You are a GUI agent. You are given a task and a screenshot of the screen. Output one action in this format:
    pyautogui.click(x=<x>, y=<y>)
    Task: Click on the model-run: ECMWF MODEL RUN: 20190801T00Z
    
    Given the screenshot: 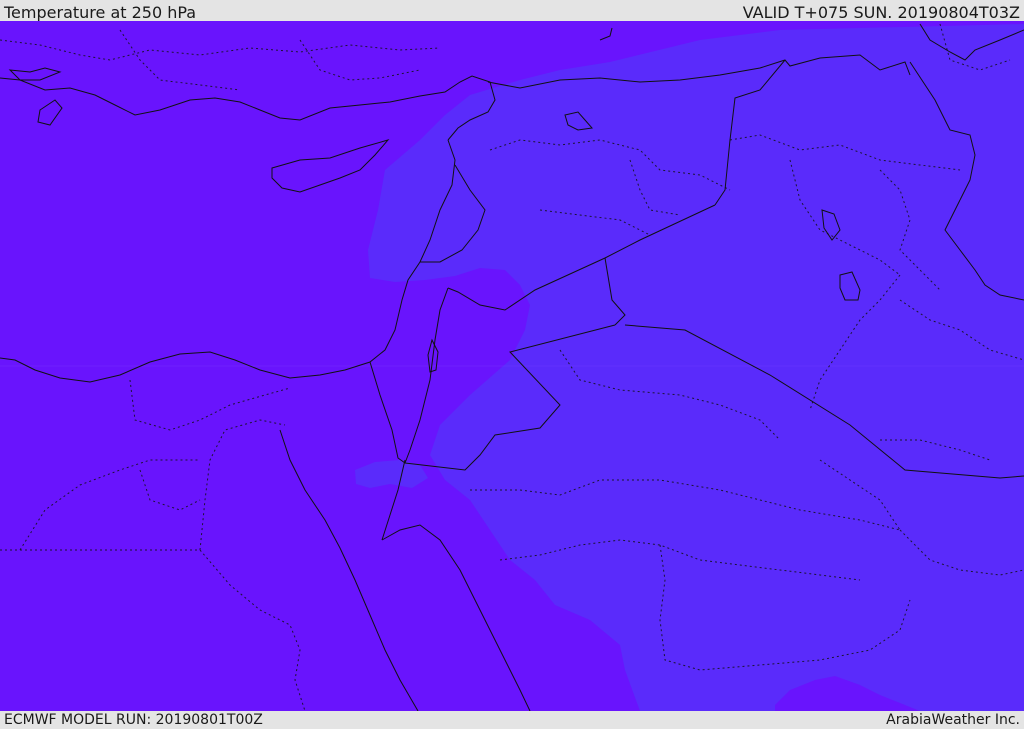 What is the action you would take?
    pyautogui.click(x=133, y=720)
    